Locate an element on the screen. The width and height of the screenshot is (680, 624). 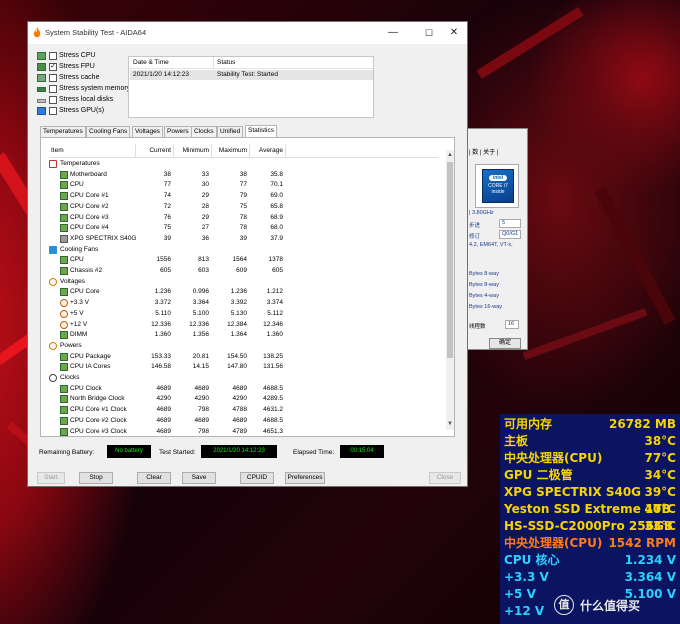
table-row: CPU 77 30 77 70.1 is located at coordinates (244, 185).